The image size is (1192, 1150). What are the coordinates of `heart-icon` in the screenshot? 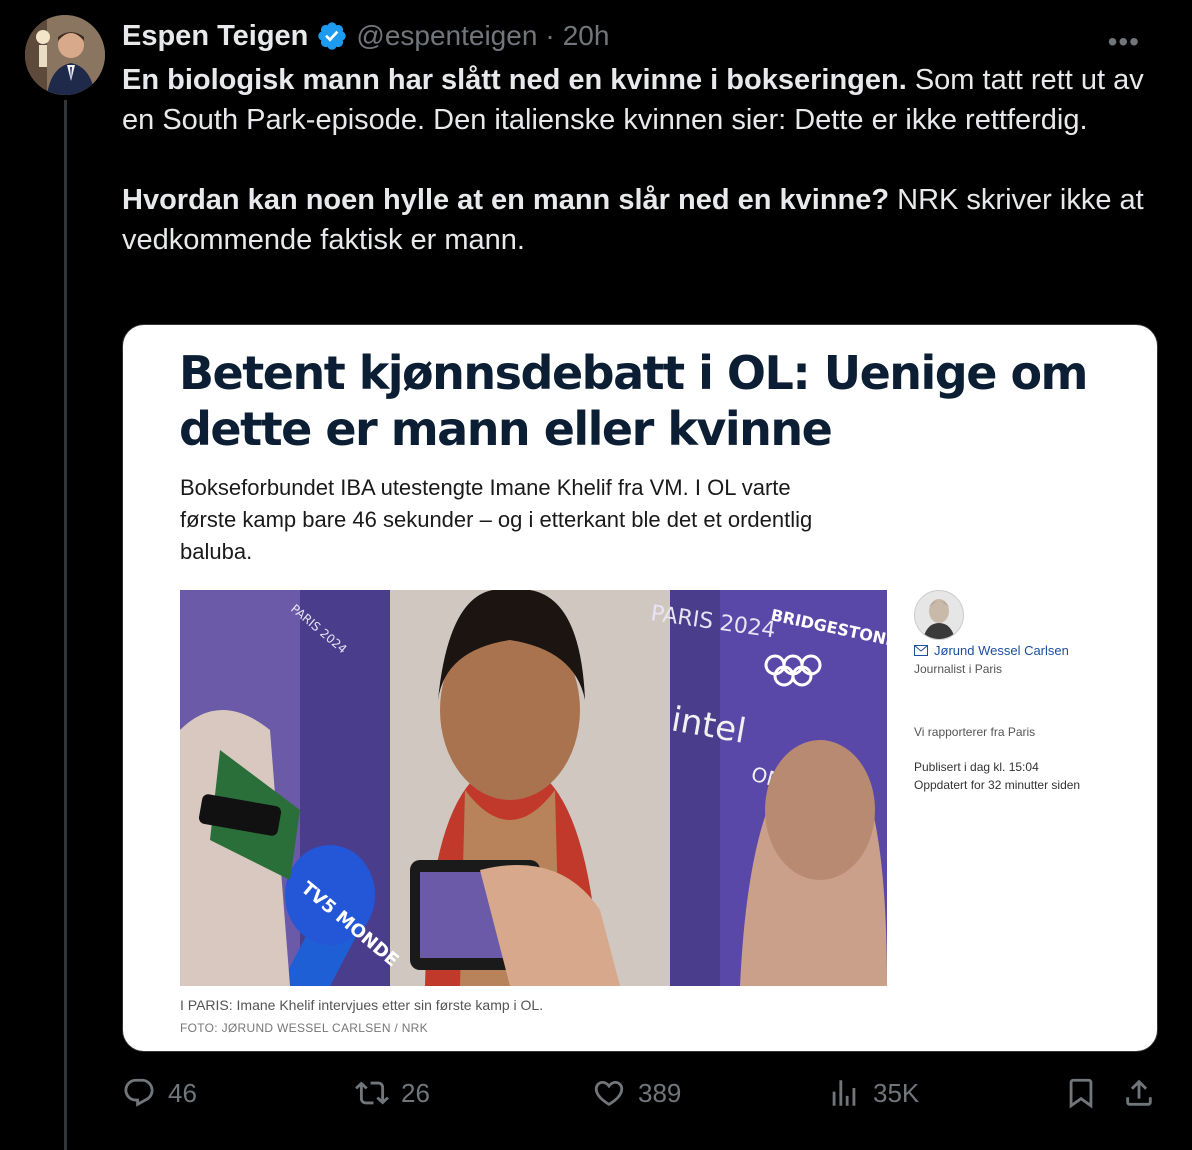 It's located at (609, 1093).